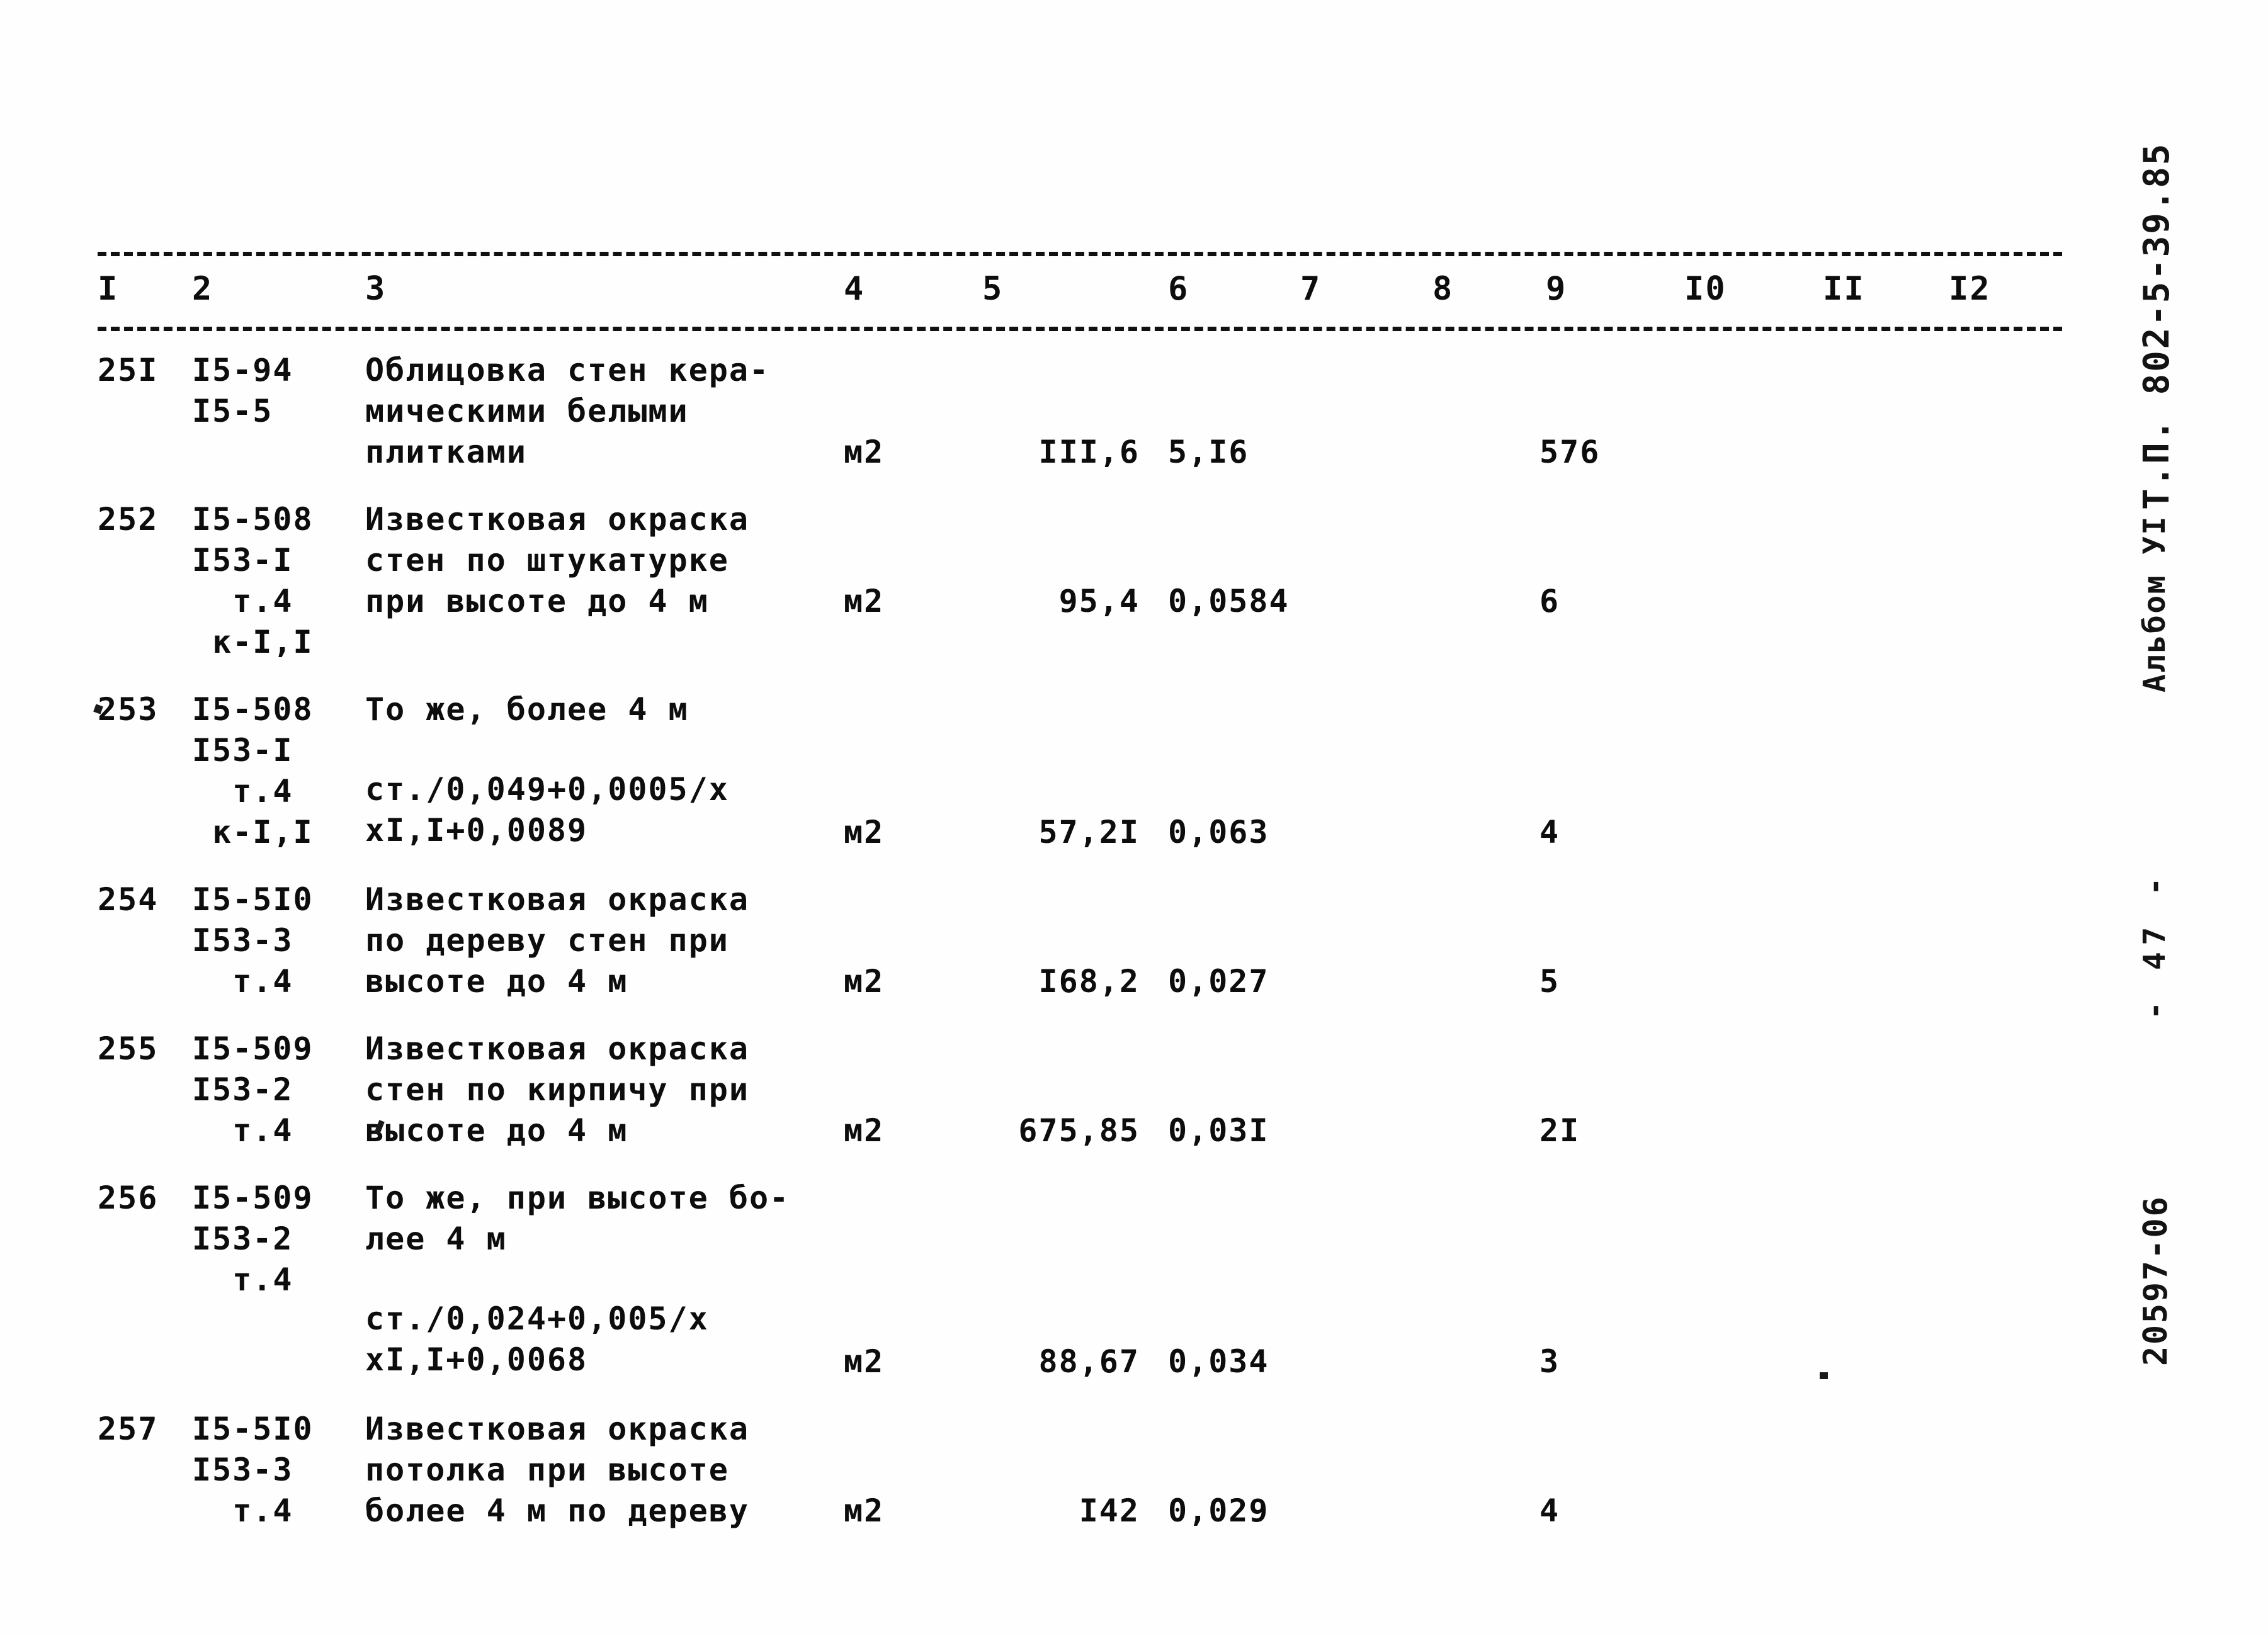 This screenshot has width=2268, height=1636. What do you see at coordinates (1311, 289) in the screenshot?
I see `column-header-7: 7` at bounding box center [1311, 289].